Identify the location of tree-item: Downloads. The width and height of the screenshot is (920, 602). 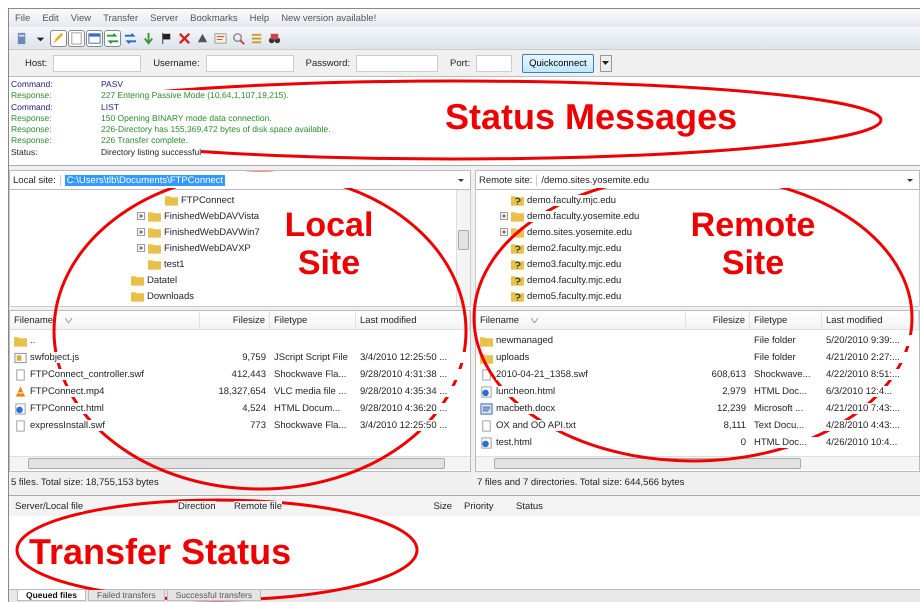
(170, 296).